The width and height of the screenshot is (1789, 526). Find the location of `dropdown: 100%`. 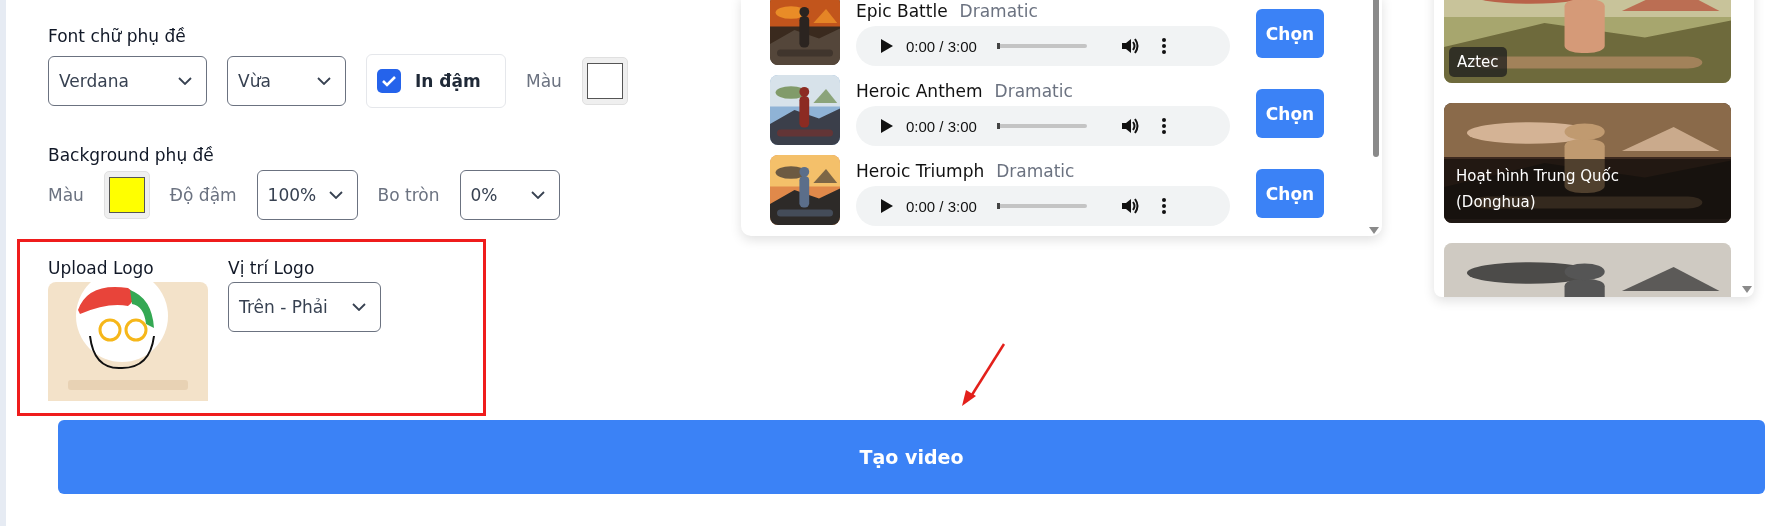

dropdown: 100% is located at coordinates (307, 195).